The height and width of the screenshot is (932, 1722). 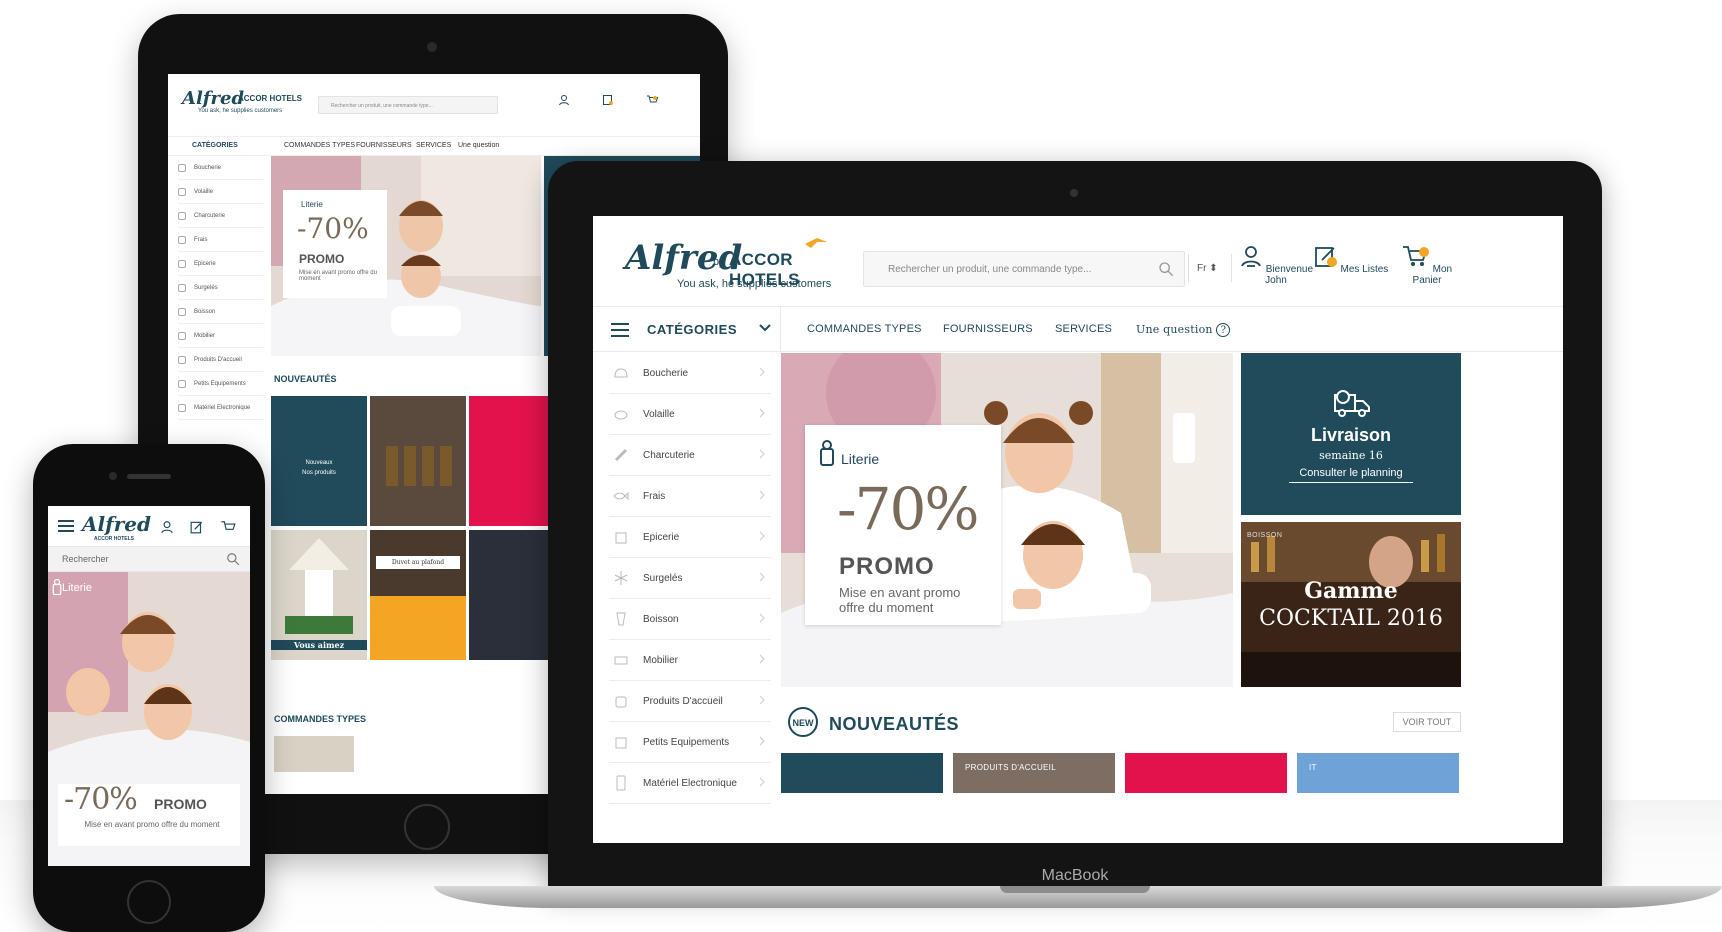 I want to click on menu-icon, so click(x=66, y=526).